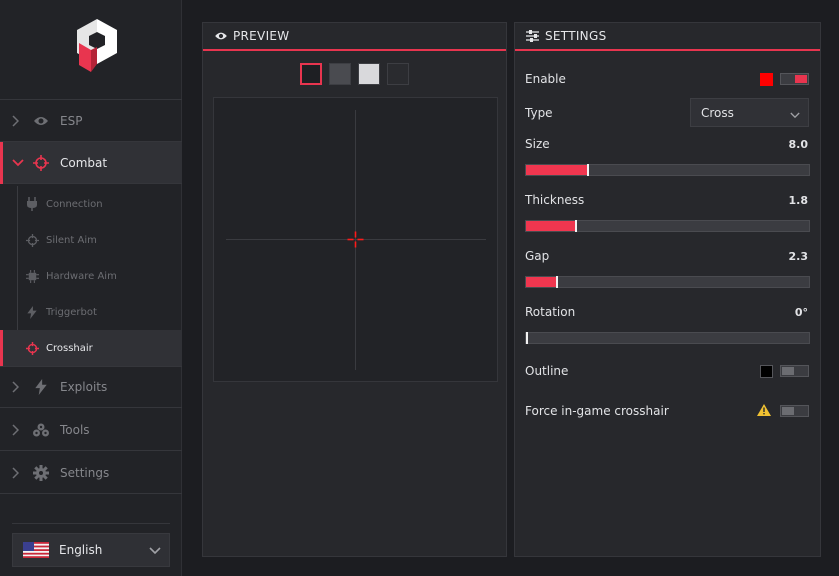  I want to click on sub-item-connection: Connection, so click(91, 204).